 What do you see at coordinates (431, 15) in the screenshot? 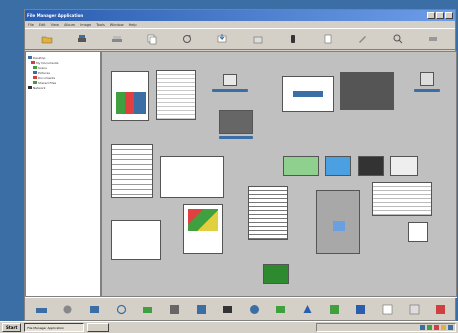
I see `minimize-button` at bounding box center [431, 15].